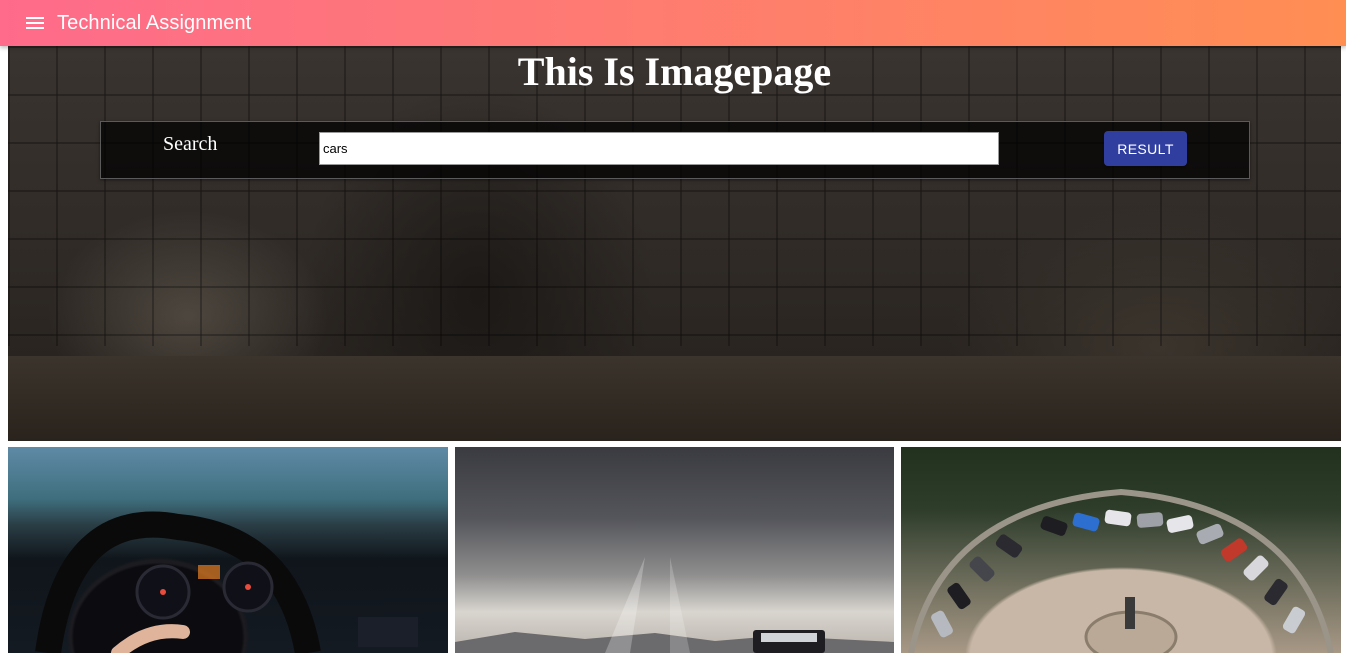 The image size is (1346, 653). What do you see at coordinates (228, 550) in the screenshot?
I see `car-dashboard-image` at bounding box center [228, 550].